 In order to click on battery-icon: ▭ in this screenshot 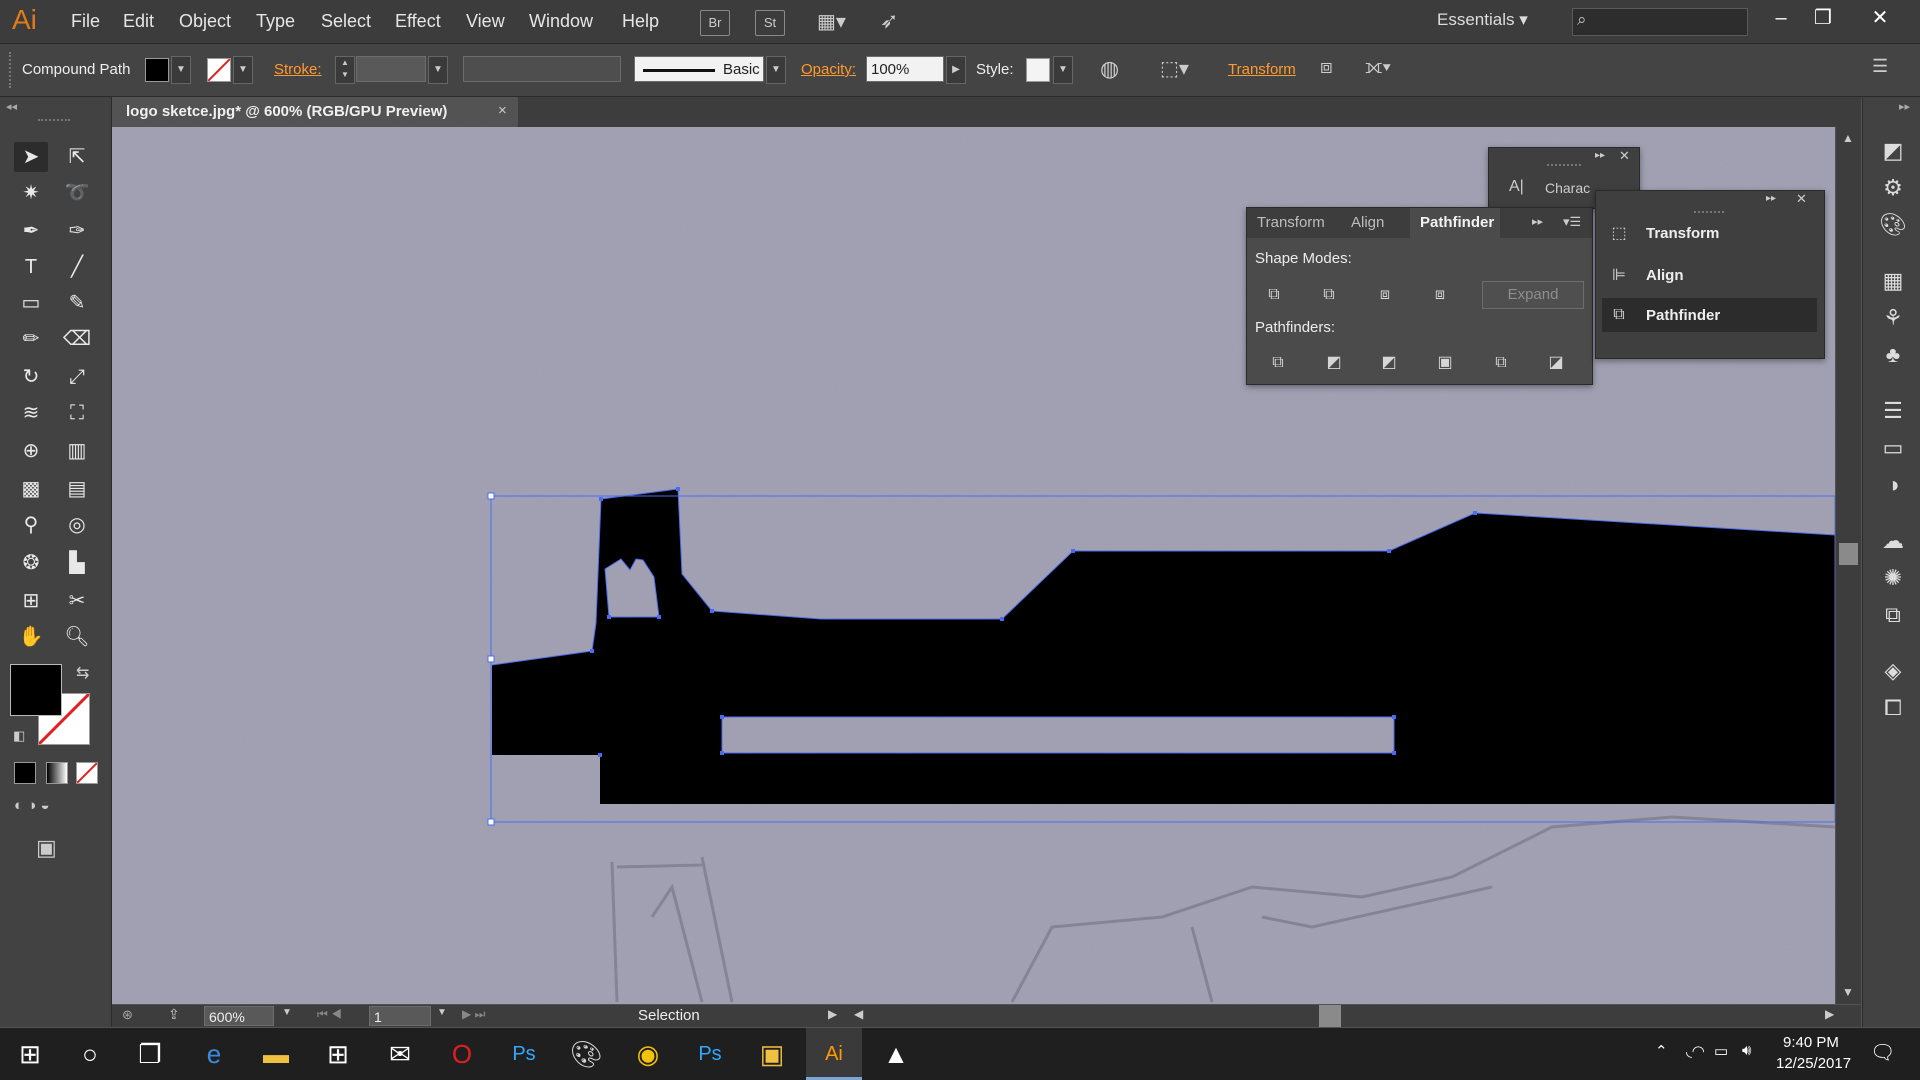, I will do `click(1721, 1051)`.